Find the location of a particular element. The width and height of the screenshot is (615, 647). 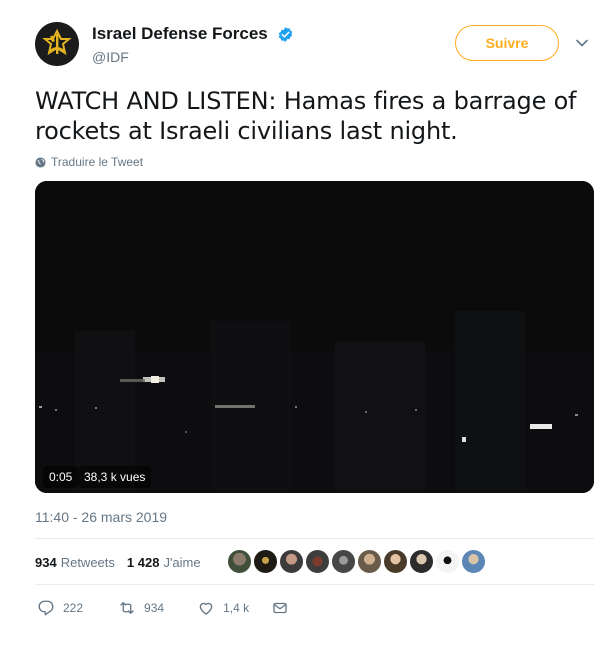

tweet-actions: 222 934 1,4 k is located at coordinates (162, 608).